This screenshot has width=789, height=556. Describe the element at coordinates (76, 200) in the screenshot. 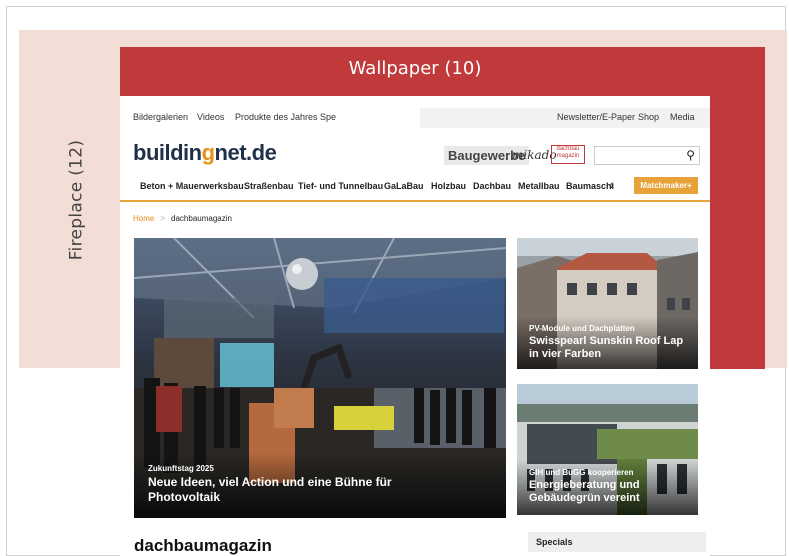

I see `fireplace-ad-label: Fireplace (12)` at that location.